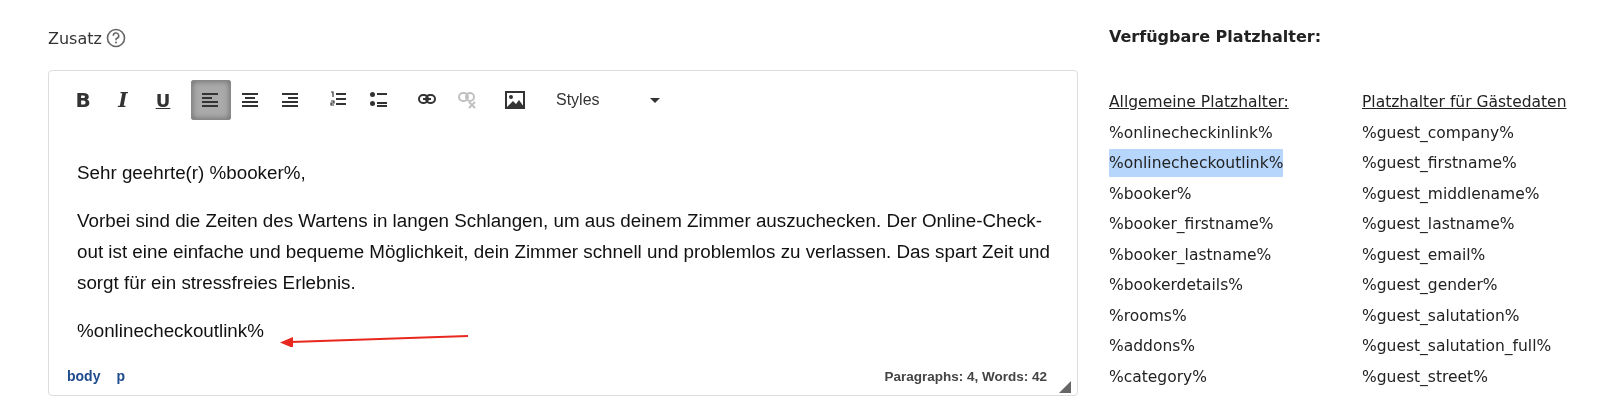  What do you see at coordinates (1199, 102) in the screenshot?
I see `column-heading: Allgemeine Platzhalter:` at bounding box center [1199, 102].